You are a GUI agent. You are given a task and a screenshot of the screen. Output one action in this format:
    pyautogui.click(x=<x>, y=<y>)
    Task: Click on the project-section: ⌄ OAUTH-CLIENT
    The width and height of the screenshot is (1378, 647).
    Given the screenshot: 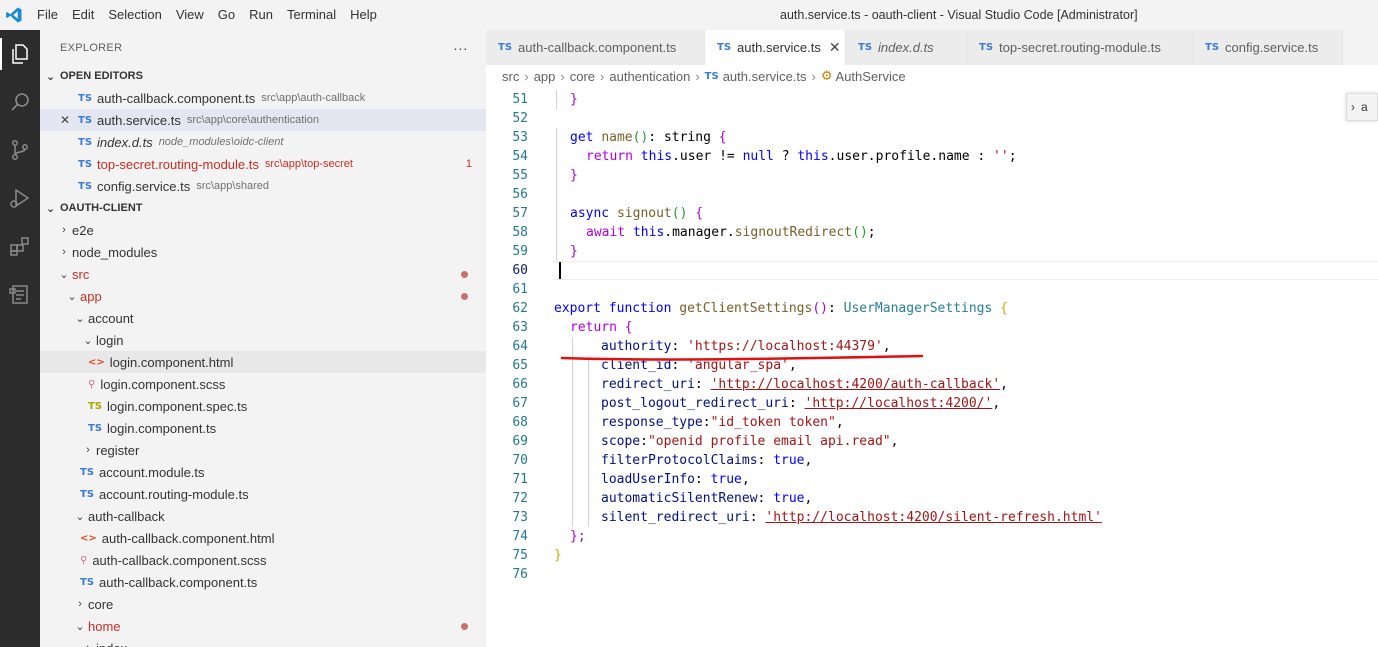 What is the action you would take?
    pyautogui.click(x=263, y=208)
    